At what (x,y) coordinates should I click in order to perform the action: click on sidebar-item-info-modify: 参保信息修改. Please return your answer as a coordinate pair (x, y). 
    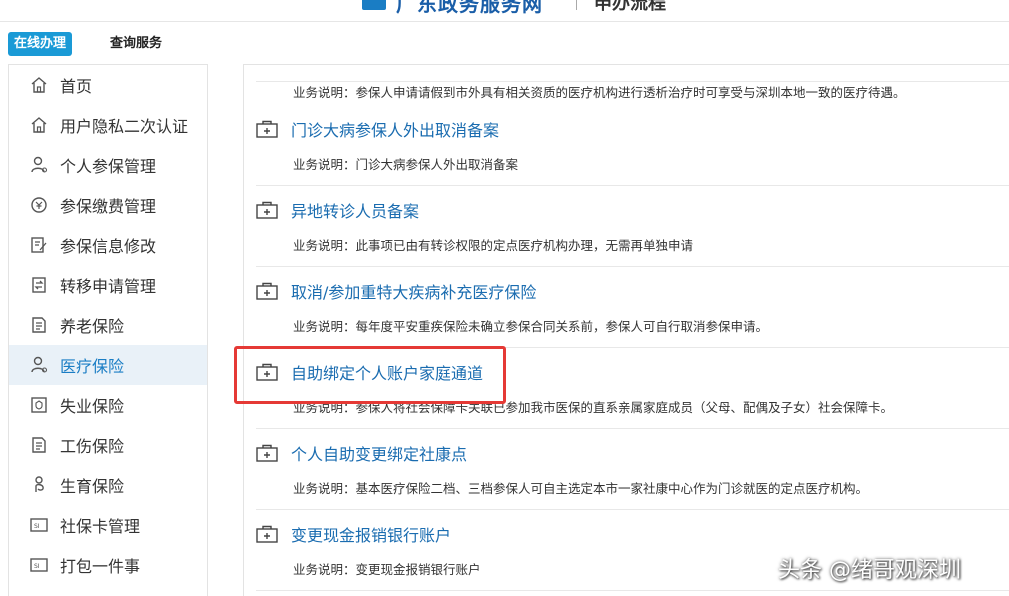
    Looking at the image, I should click on (108, 245).